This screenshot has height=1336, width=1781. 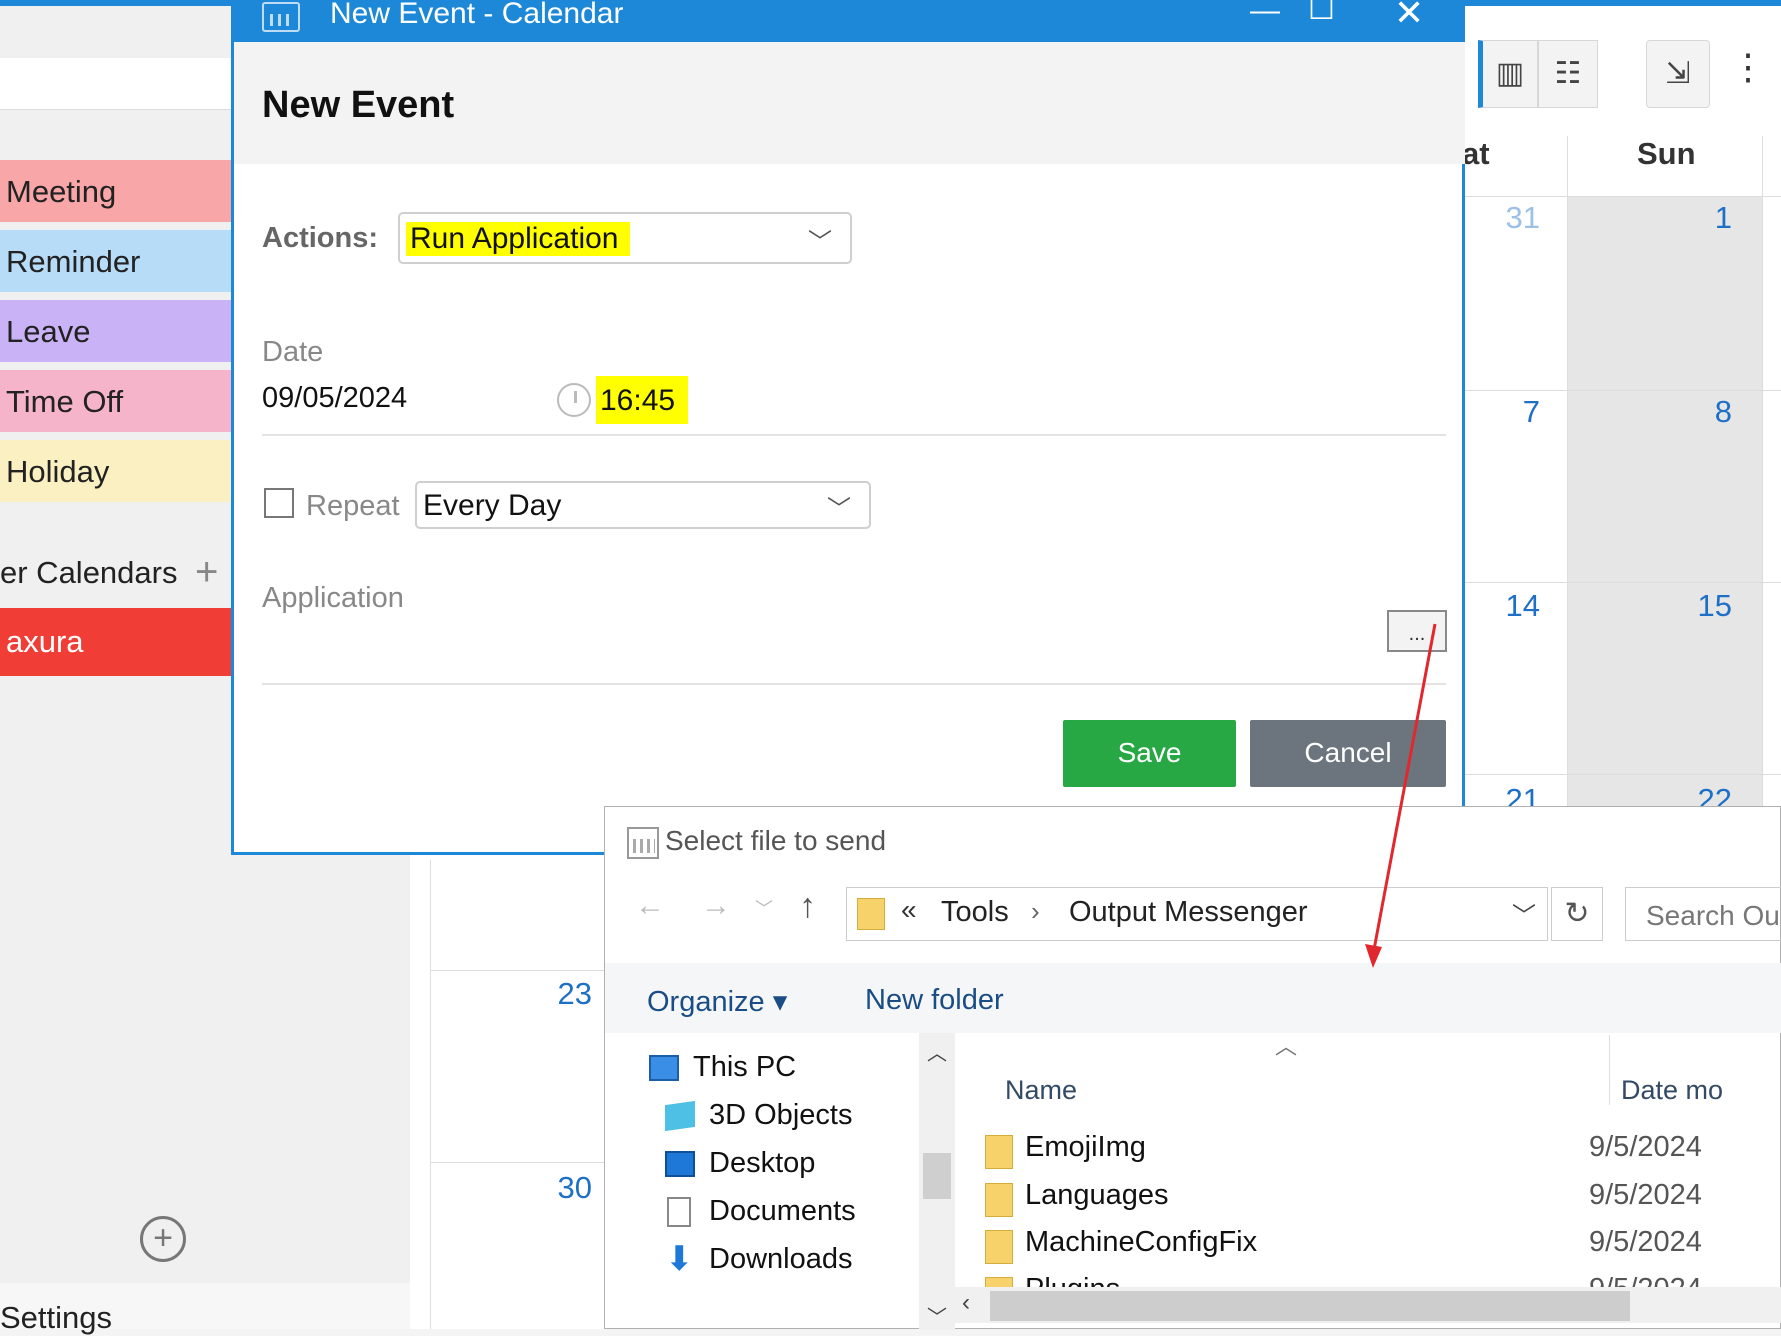 What do you see at coordinates (1321, 13) in the screenshot?
I see `maximize-icon: ☐` at bounding box center [1321, 13].